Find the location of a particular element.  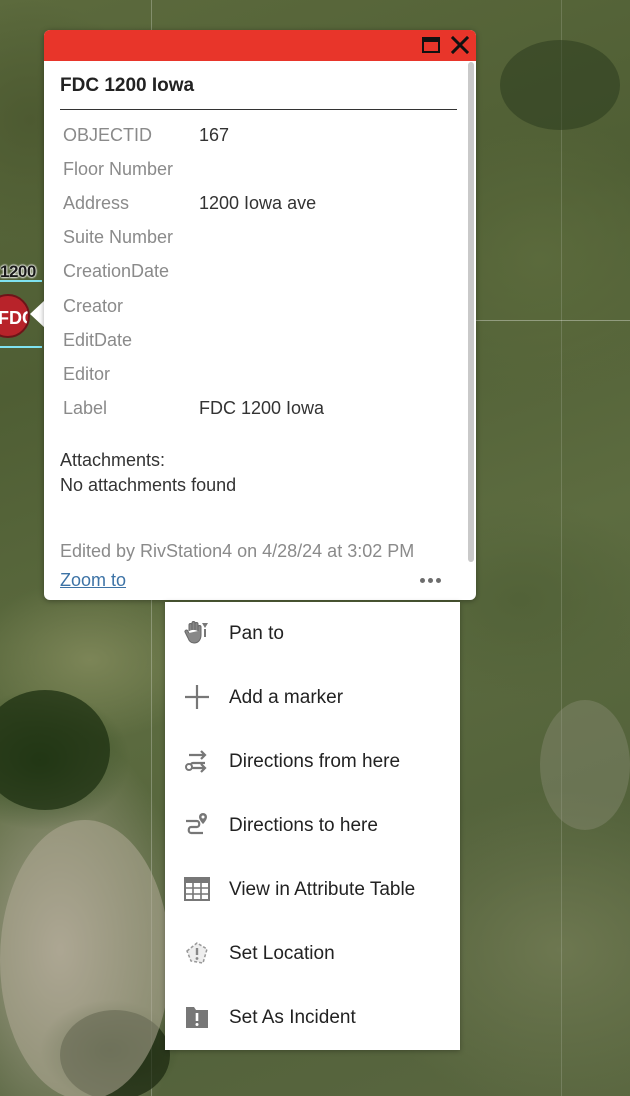

popup-scrollbar is located at coordinates (471, 312).